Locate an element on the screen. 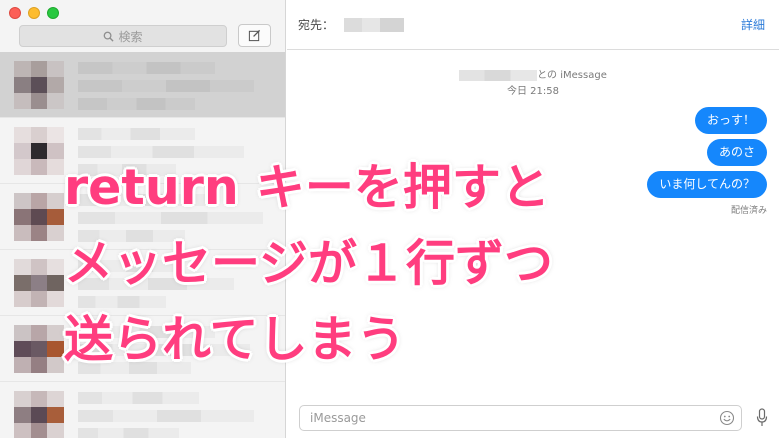  to-label: 宛先： is located at coordinates (316, 25).